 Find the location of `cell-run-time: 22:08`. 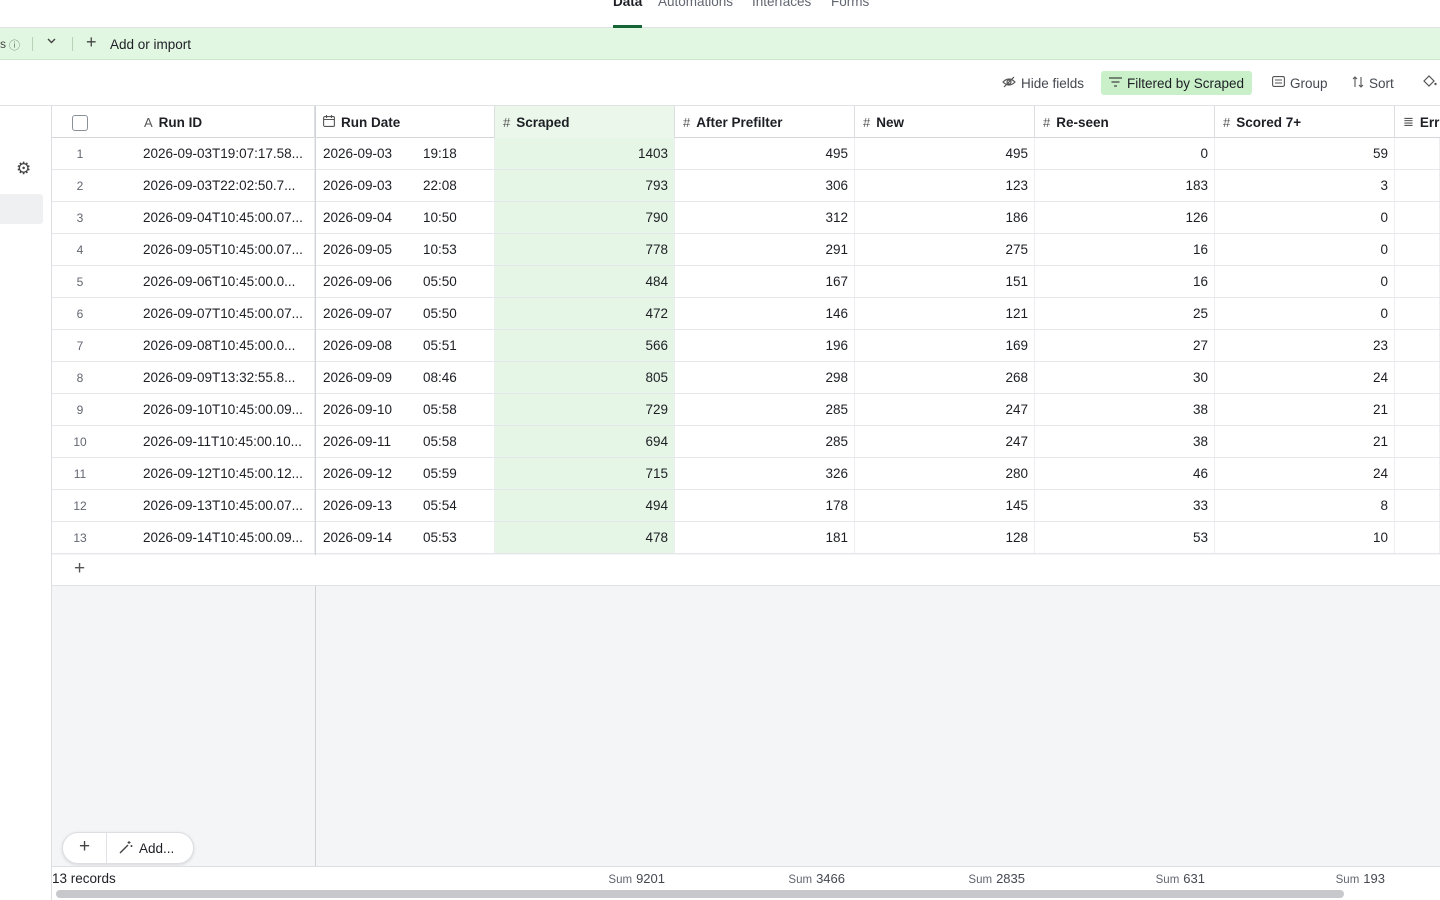

cell-run-time: 22:08 is located at coordinates (455, 185).